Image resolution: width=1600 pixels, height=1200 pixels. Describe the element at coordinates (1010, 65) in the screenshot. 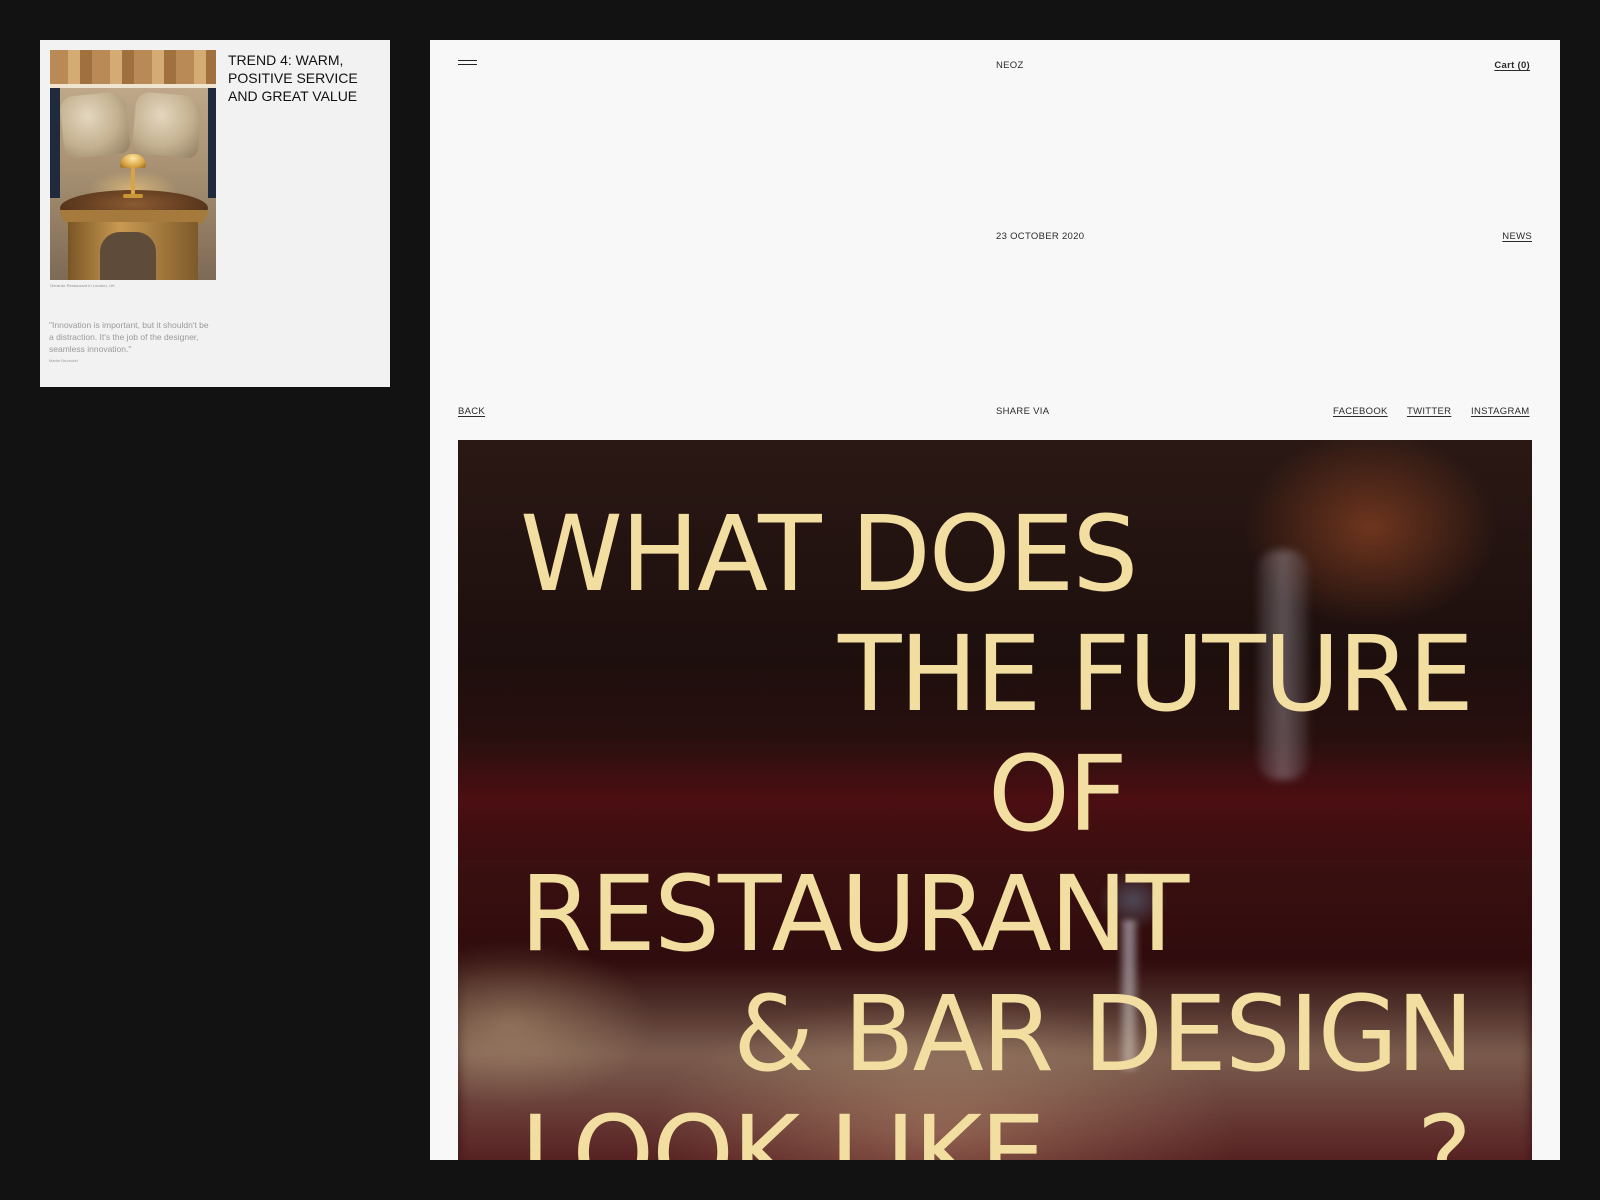

I see `brand-logo: NEOZ` at that location.